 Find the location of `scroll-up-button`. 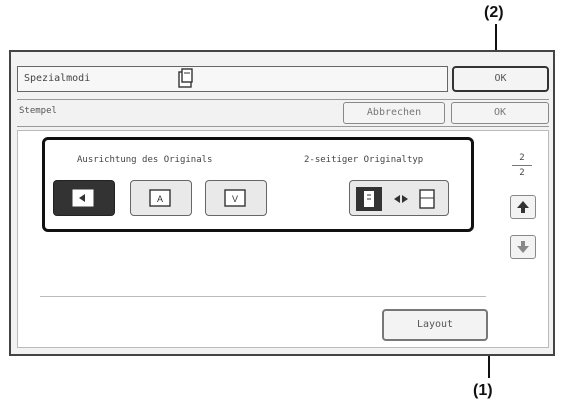

scroll-up-button is located at coordinates (523, 207).